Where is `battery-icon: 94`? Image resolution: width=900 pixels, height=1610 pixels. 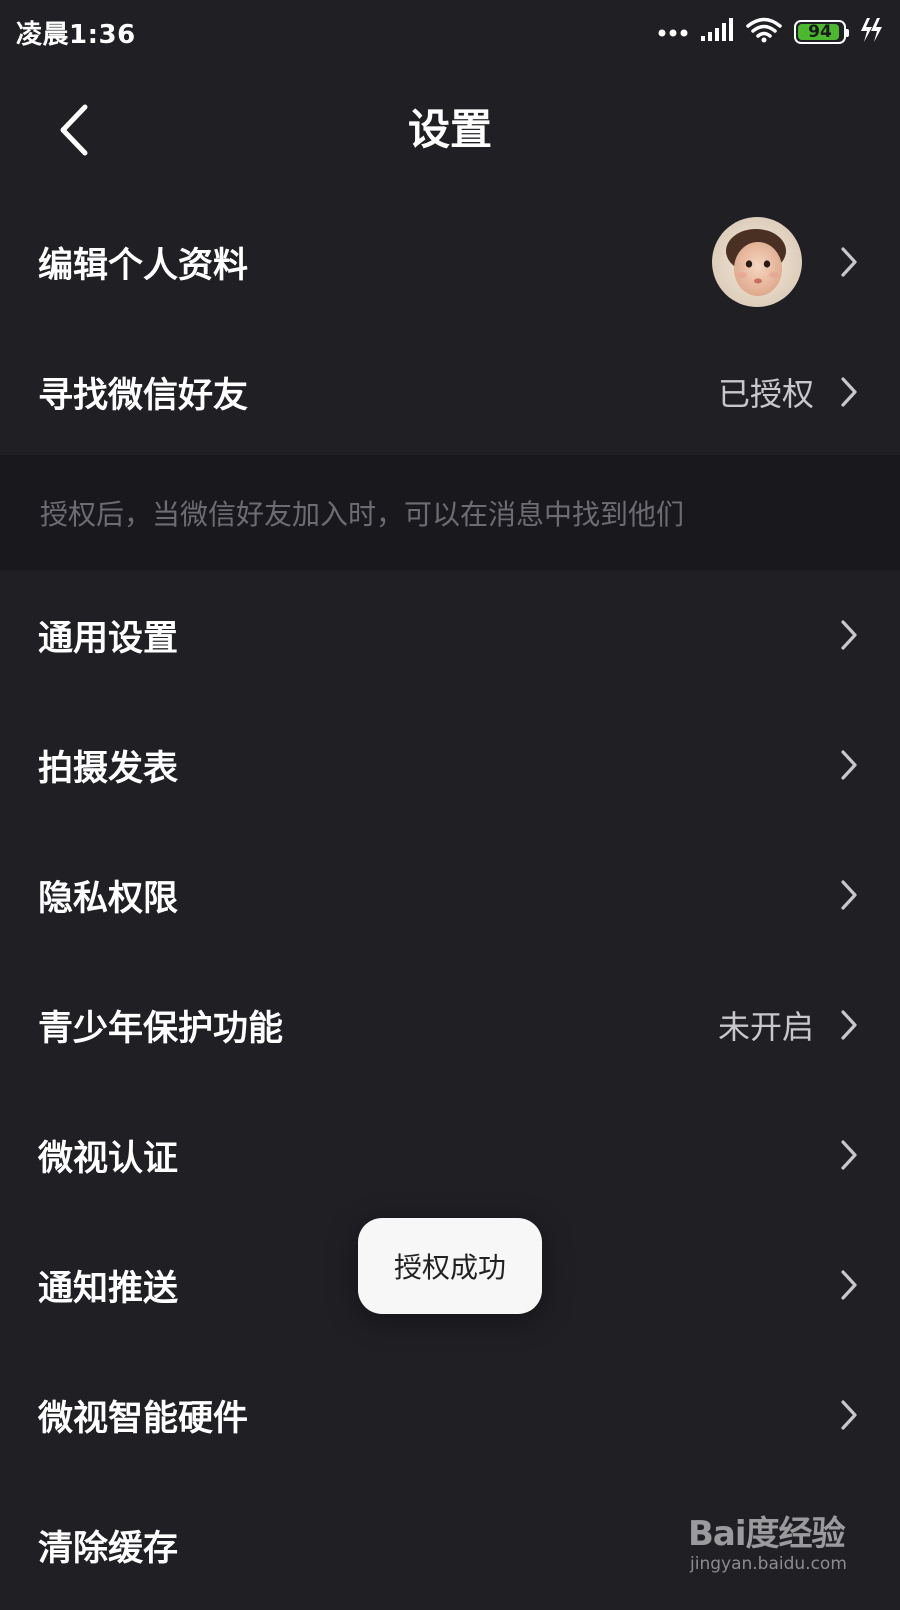
battery-icon: 94 is located at coordinates (821, 32).